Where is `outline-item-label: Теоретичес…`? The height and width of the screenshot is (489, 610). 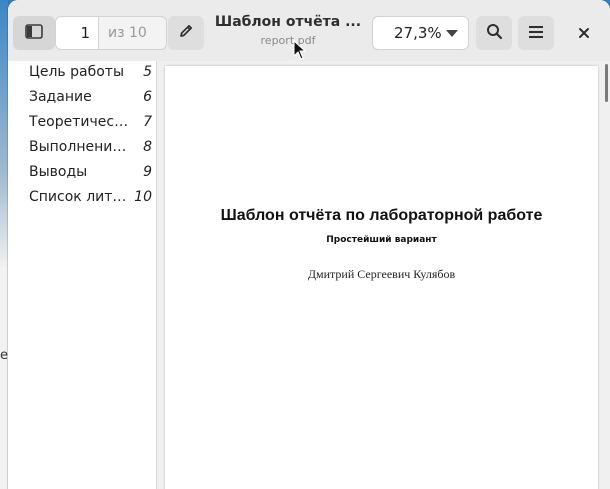 outline-item-label: Теоретичес… is located at coordinates (79, 122).